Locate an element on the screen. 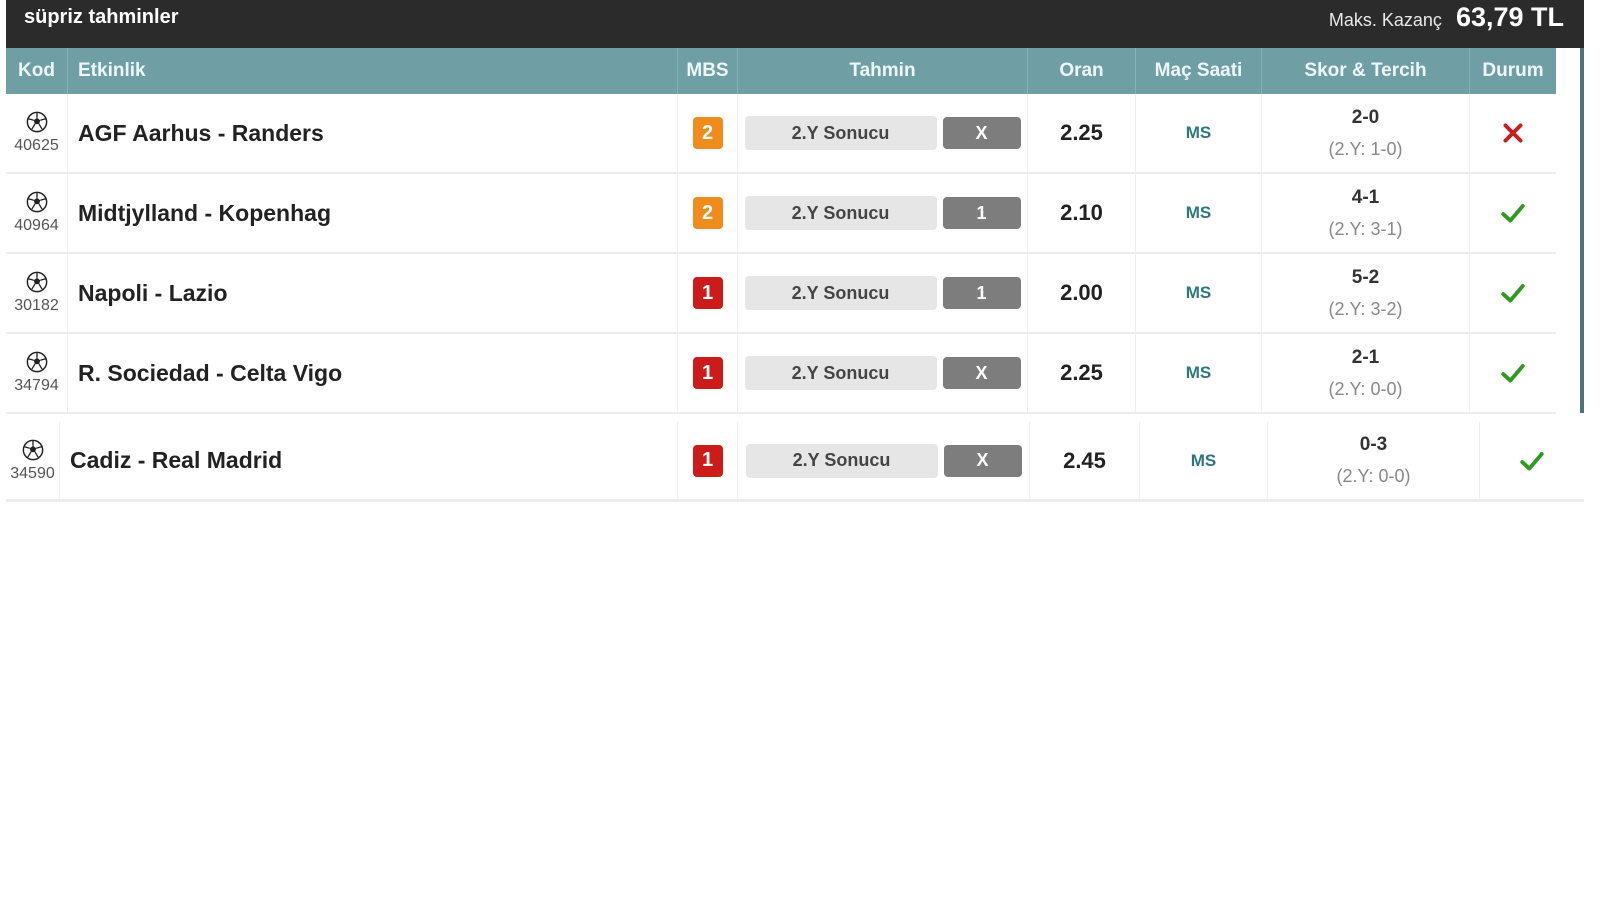 This screenshot has height=900, width=1600. score-cell: 5-2 (2.Y: 3-2) is located at coordinates (1366, 293).